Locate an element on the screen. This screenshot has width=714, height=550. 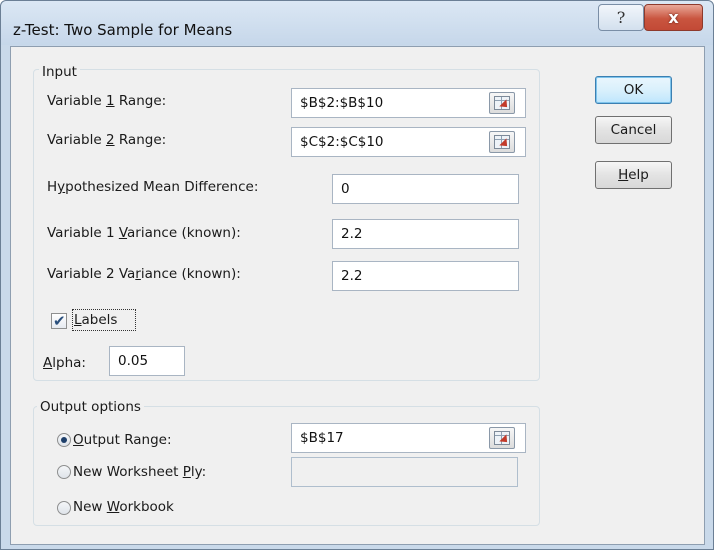
variable2-range-selector-button is located at coordinates (502, 142).